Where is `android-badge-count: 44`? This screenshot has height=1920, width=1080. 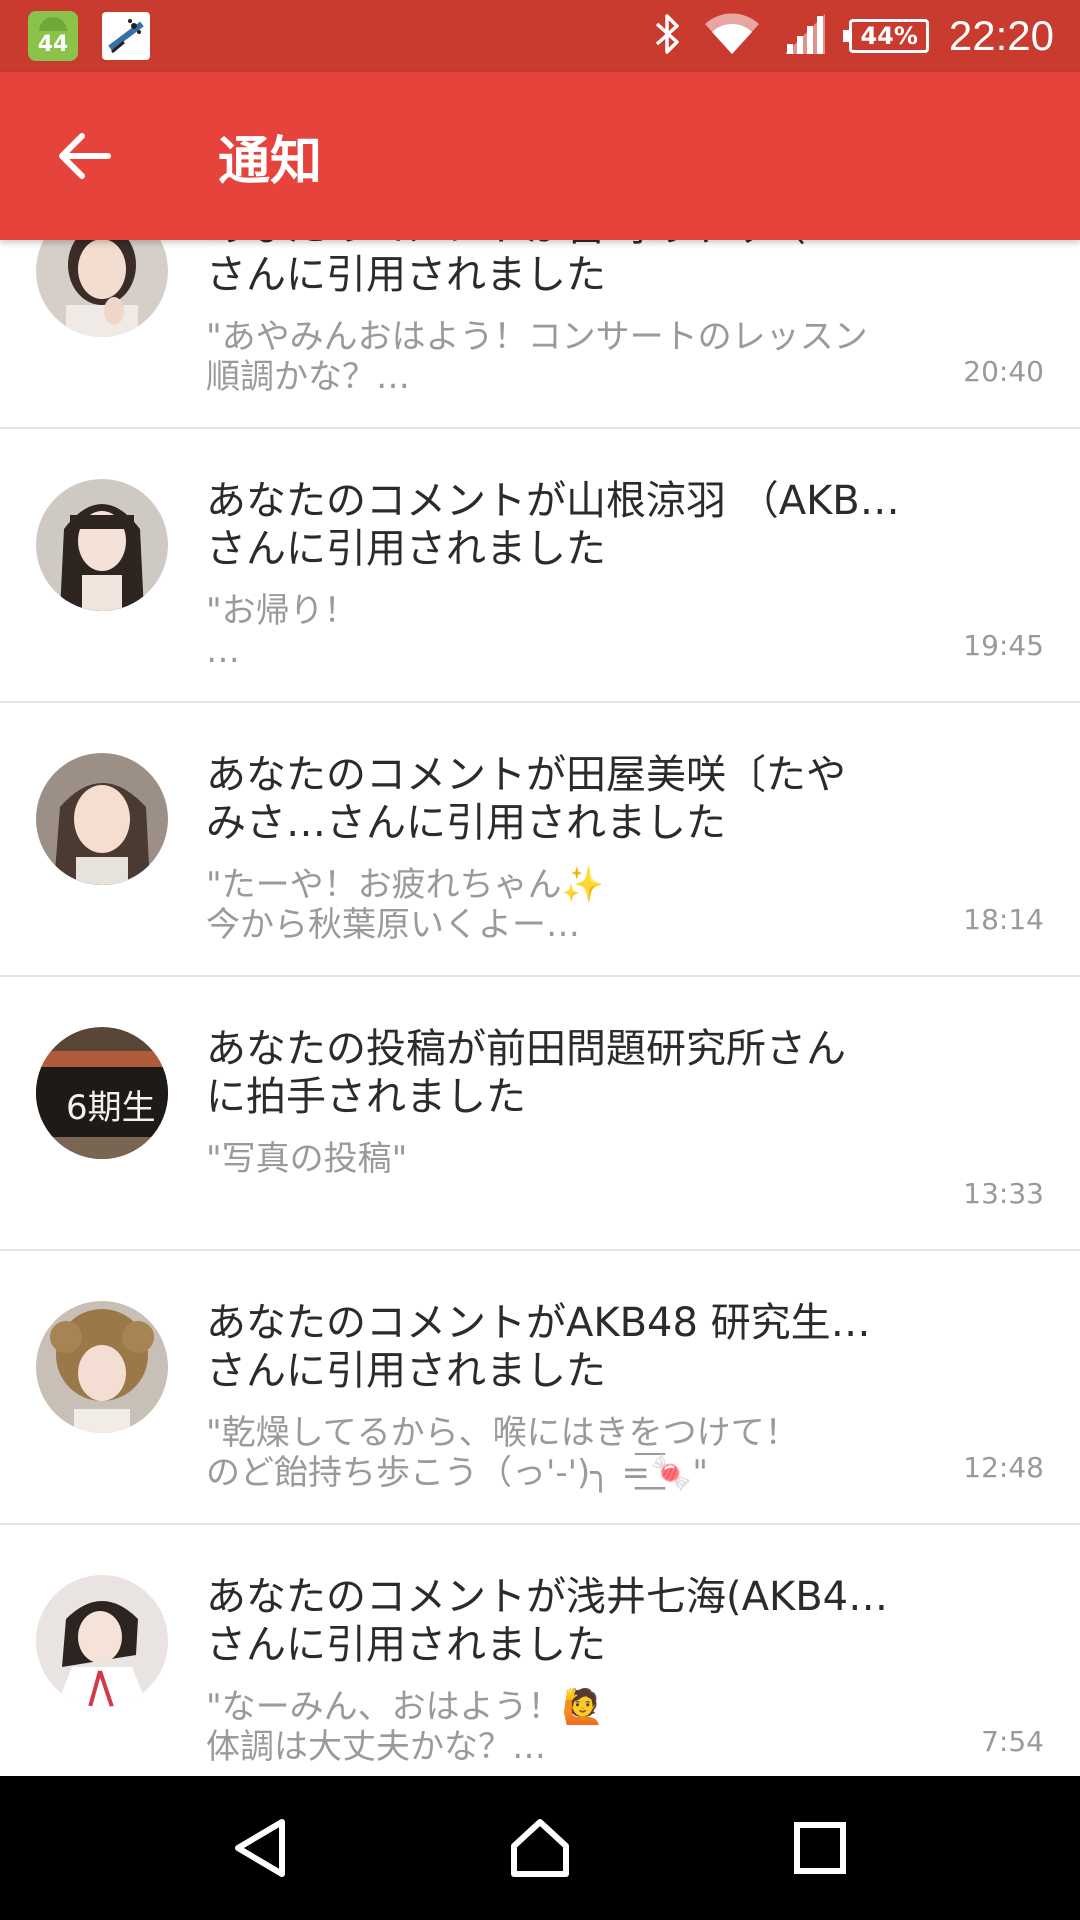
android-badge-count: 44 is located at coordinates (53, 44).